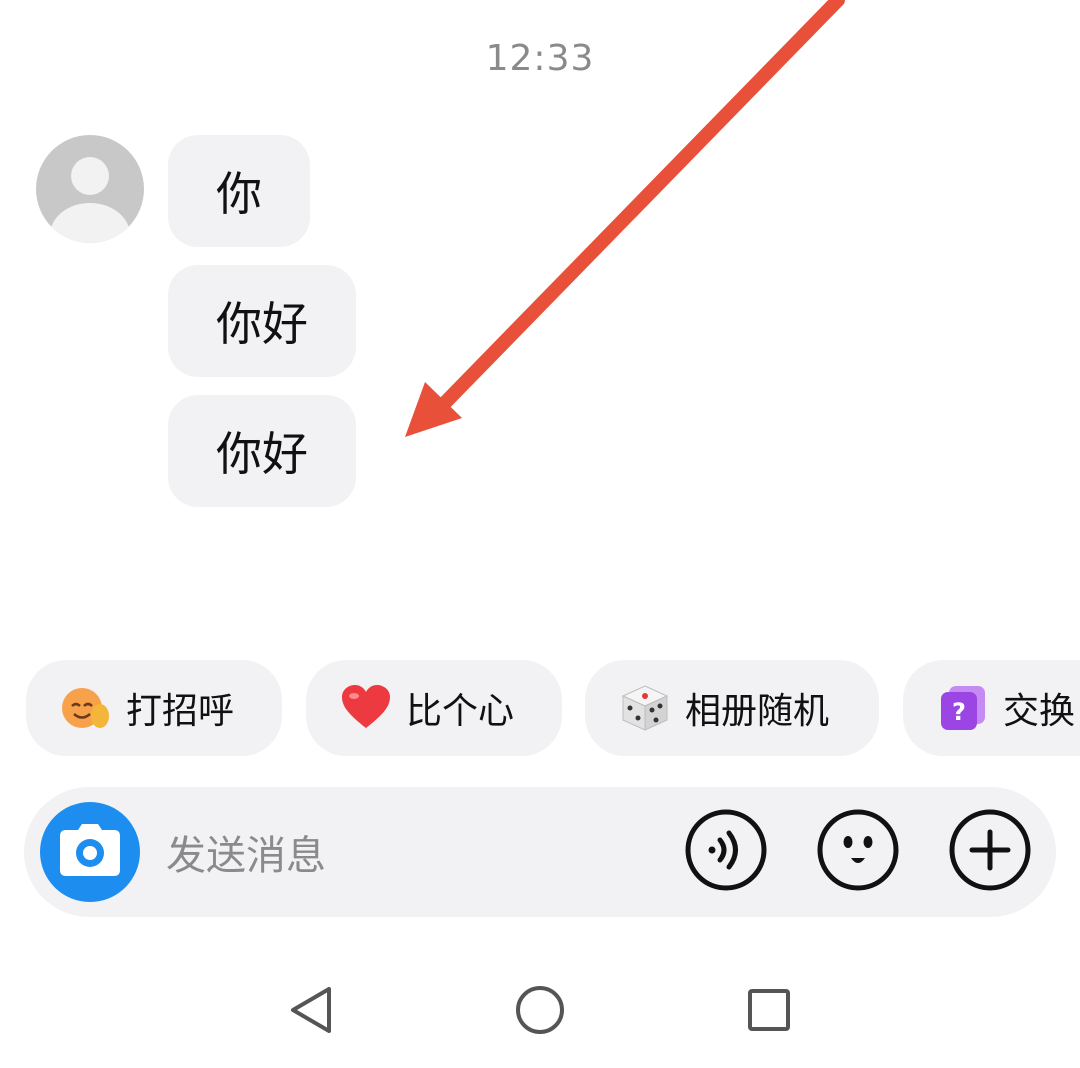  I want to click on question-card-icon: ?, so click(963, 708).